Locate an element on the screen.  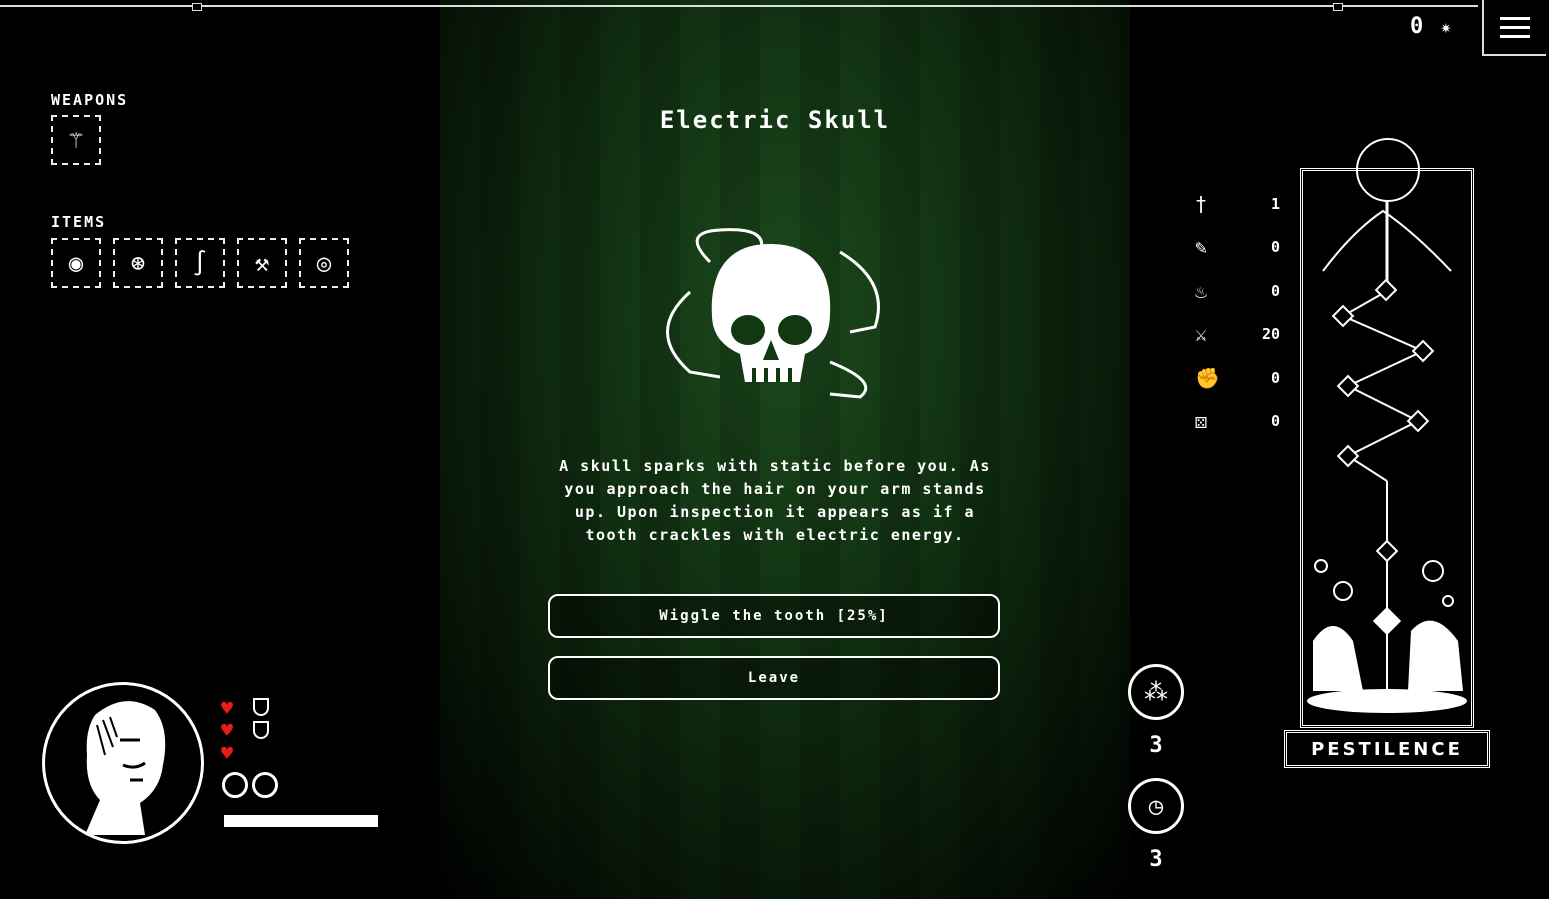
hamburger-icon is located at coordinates (1515, 27).